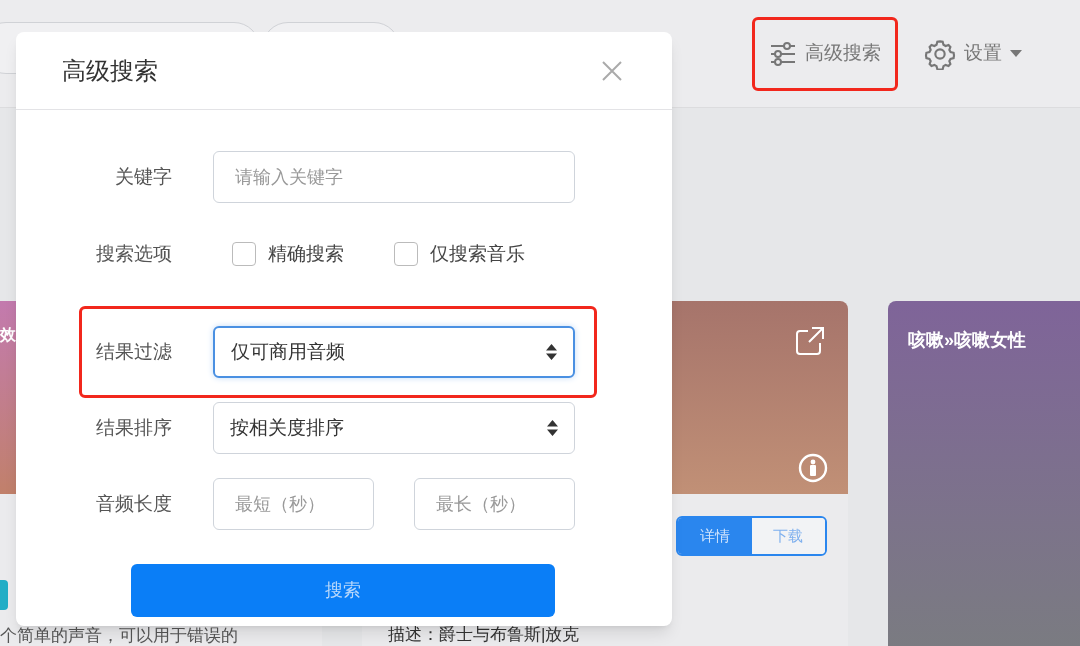  I want to click on max-duration-field: 最长（秒）, so click(494, 504).